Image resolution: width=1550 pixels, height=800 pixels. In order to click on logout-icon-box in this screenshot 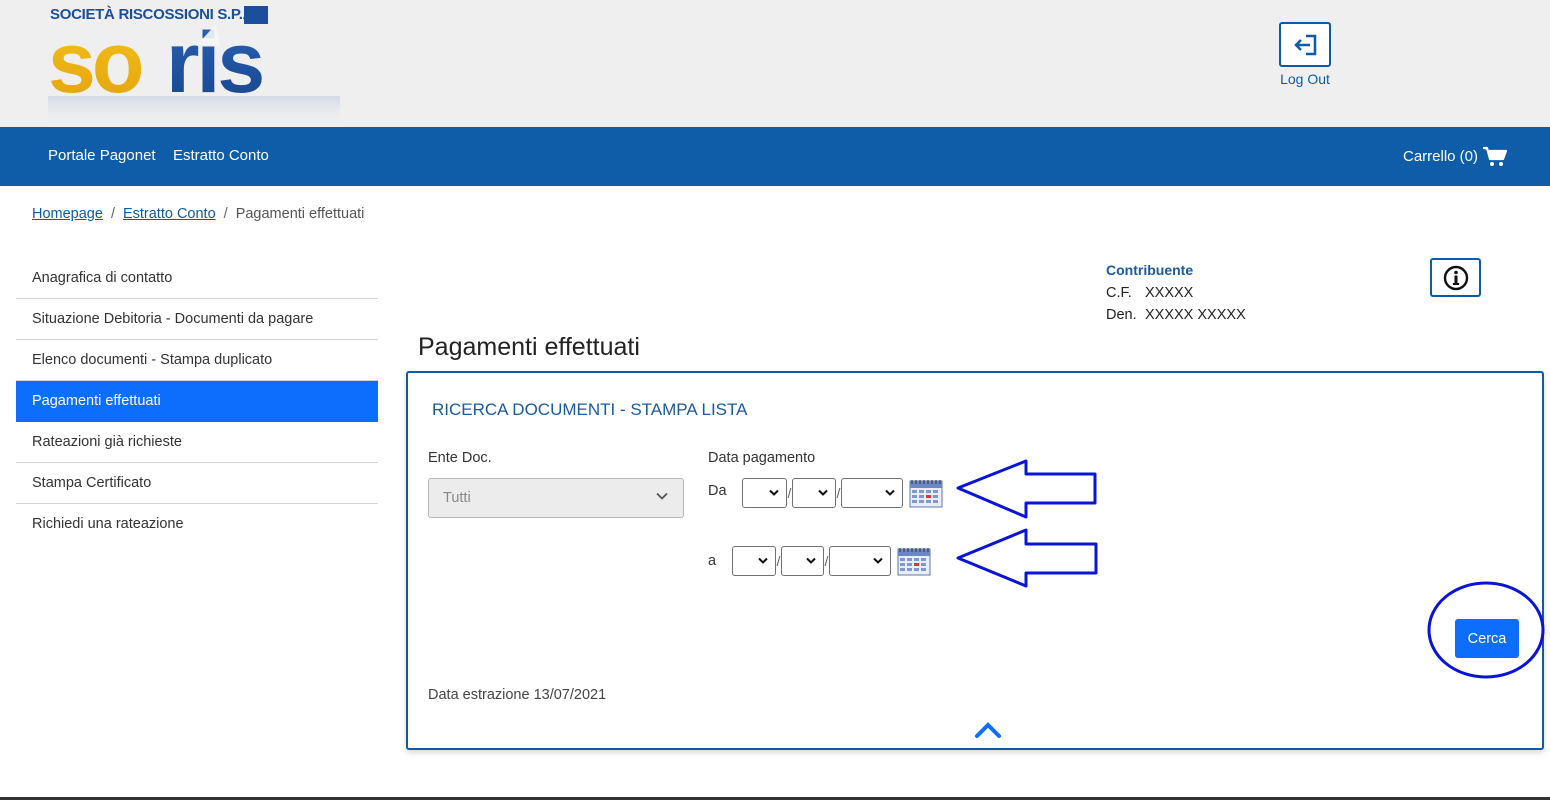, I will do `click(1305, 44)`.